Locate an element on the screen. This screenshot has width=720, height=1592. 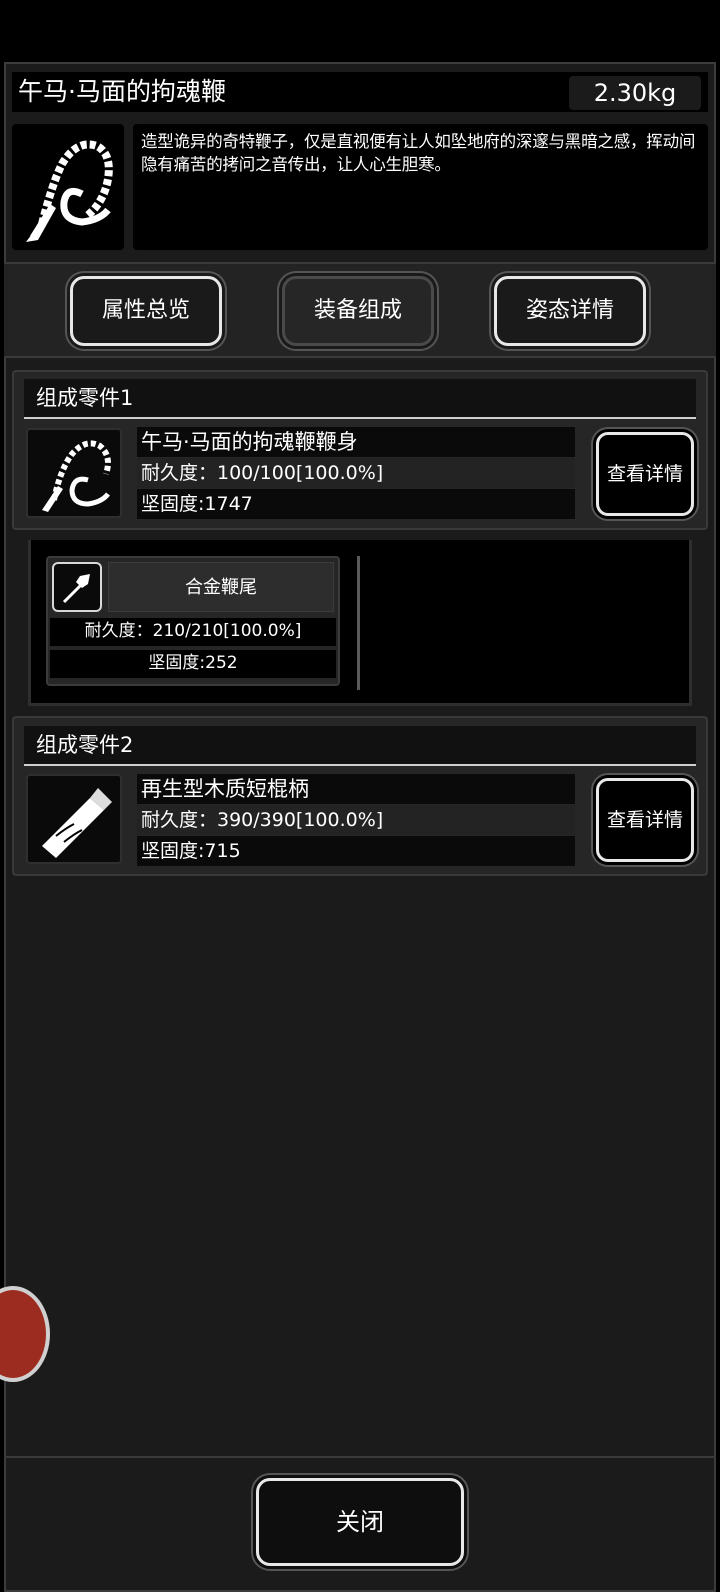
close-button: 关闭 is located at coordinates (360, 1522).